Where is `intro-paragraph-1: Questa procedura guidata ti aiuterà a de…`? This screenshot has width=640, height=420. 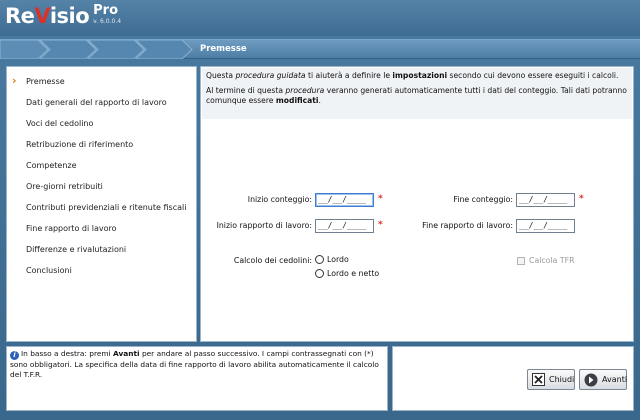 intro-paragraph-1: Questa procedura guidata ti aiuterà a de… is located at coordinates (412, 75).